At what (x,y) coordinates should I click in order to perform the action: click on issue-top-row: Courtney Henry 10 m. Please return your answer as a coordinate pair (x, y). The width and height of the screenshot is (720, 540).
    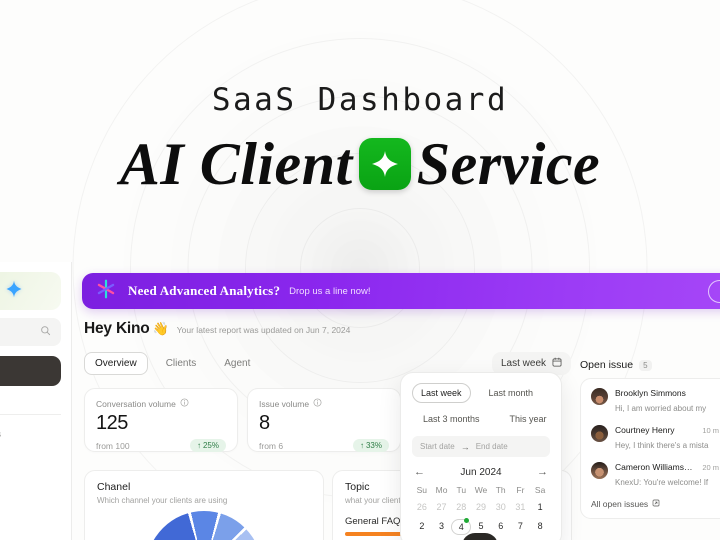
    Looking at the image, I should click on (667, 430).